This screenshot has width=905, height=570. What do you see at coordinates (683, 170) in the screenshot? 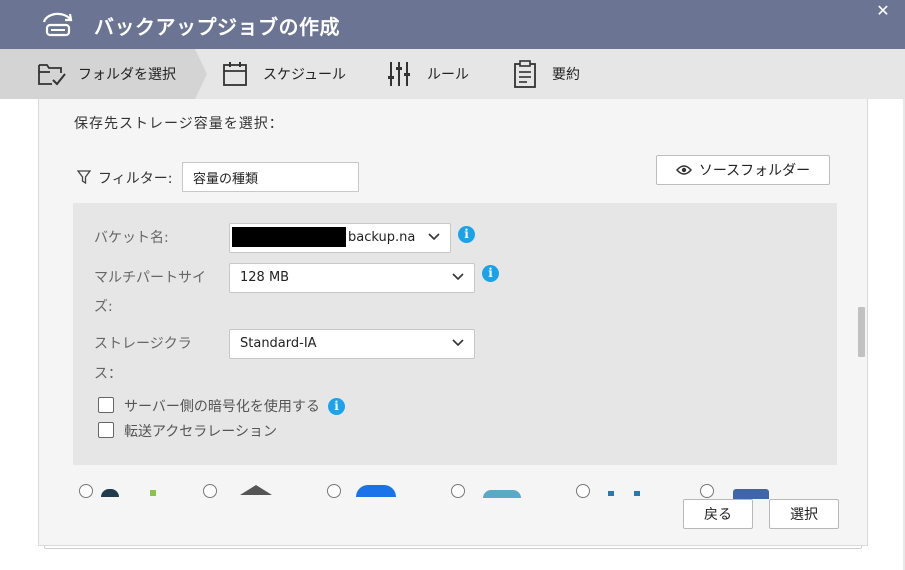
I see `eye-icon` at bounding box center [683, 170].